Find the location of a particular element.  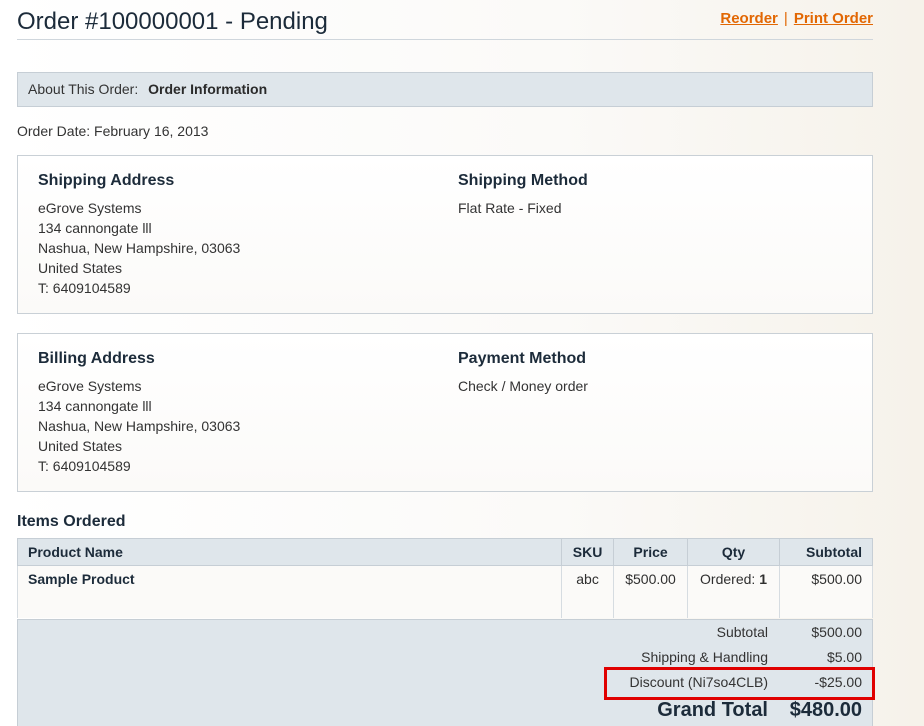

tab-order-information: Order Information is located at coordinates (207, 89).